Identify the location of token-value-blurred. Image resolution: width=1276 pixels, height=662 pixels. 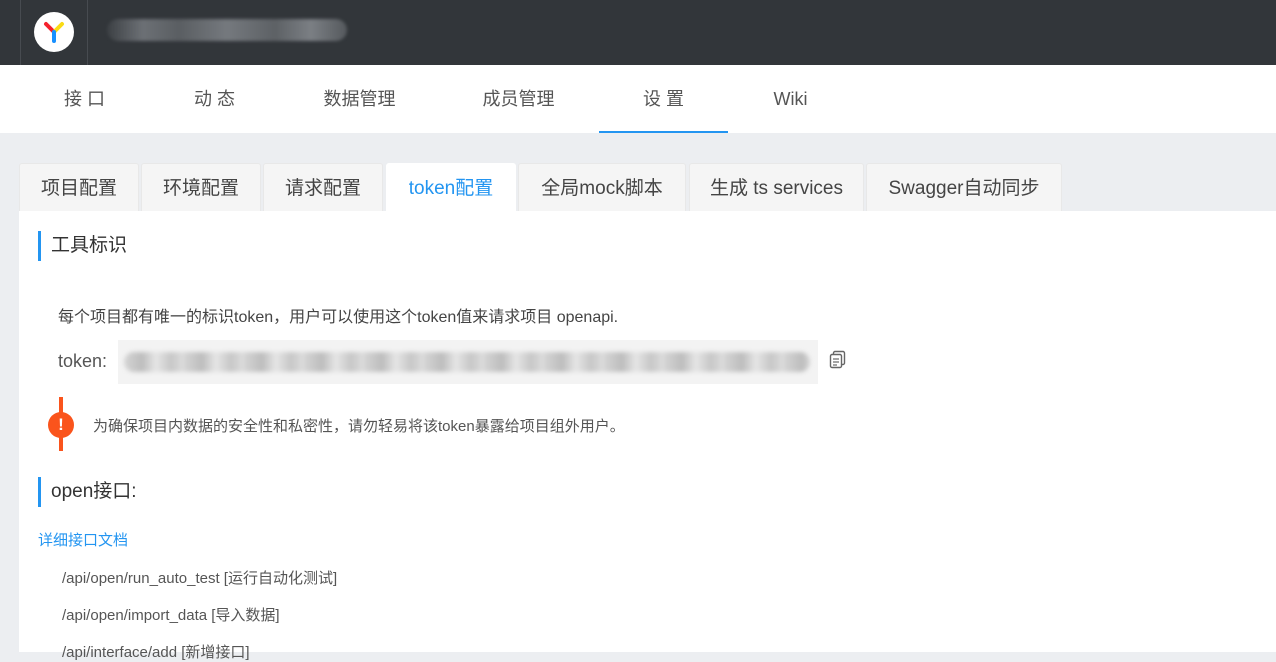
(467, 362).